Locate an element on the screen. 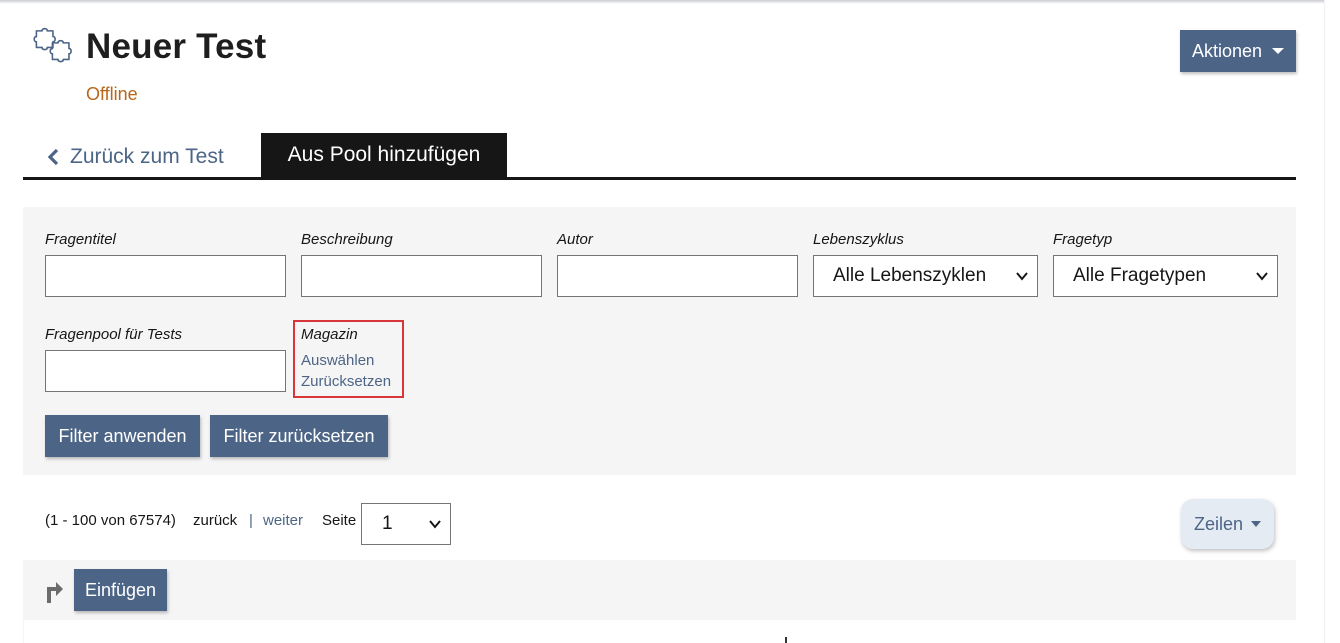  tab-back-label: Zurück zum Test is located at coordinates (147, 156).